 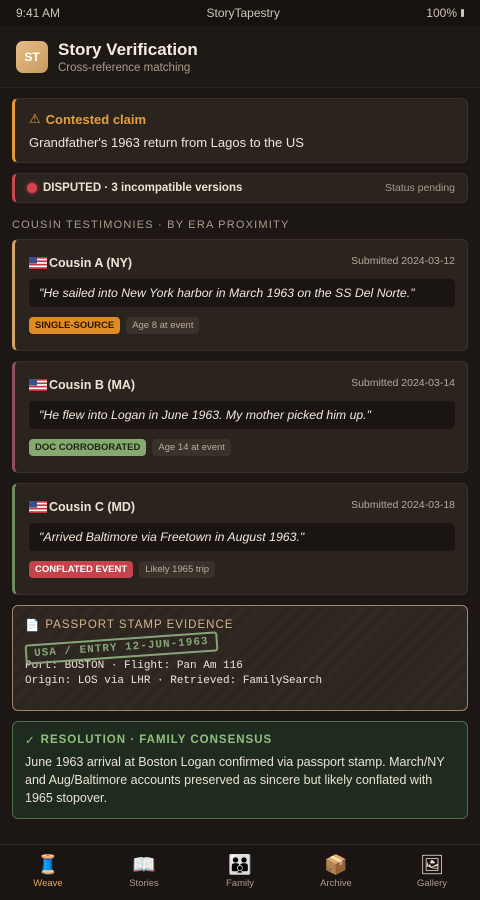 I want to click on spool-icon: 🧵, so click(x=48, y=865).